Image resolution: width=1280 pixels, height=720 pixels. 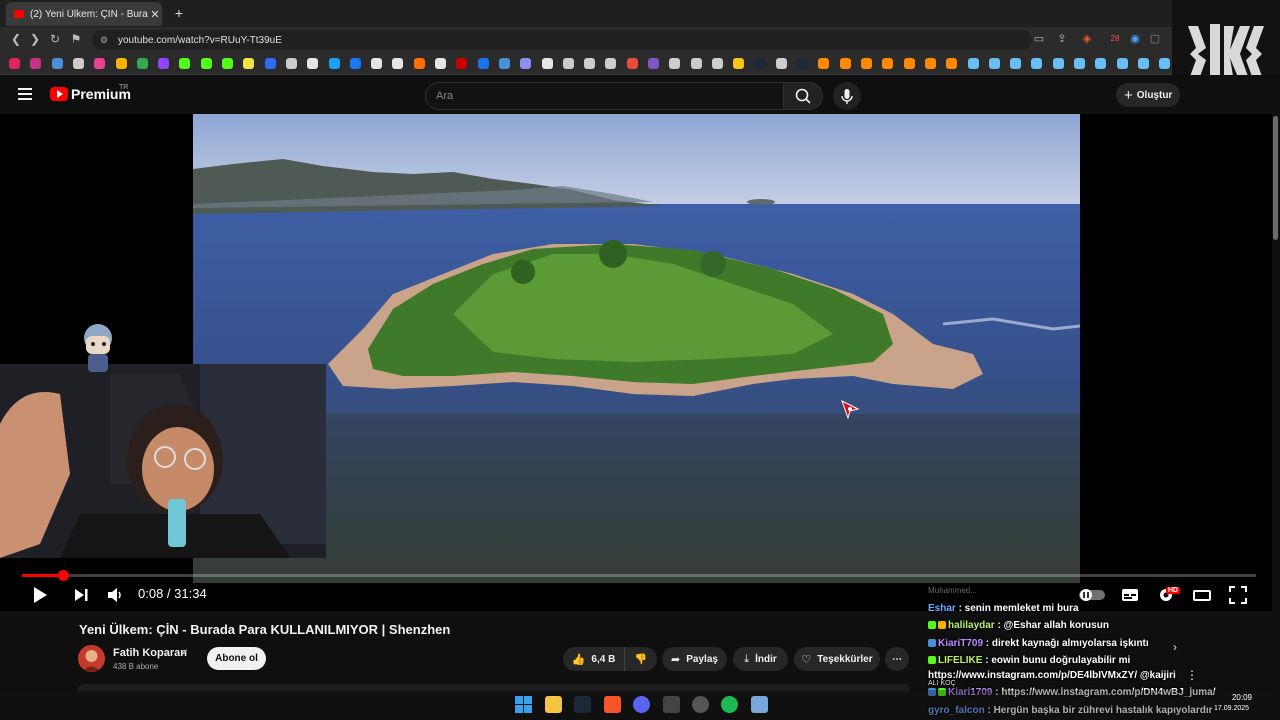 What do you see at coordinates (582, 704) in the screenshot?
I see `steam-icon` at bounding box center [582, 704].